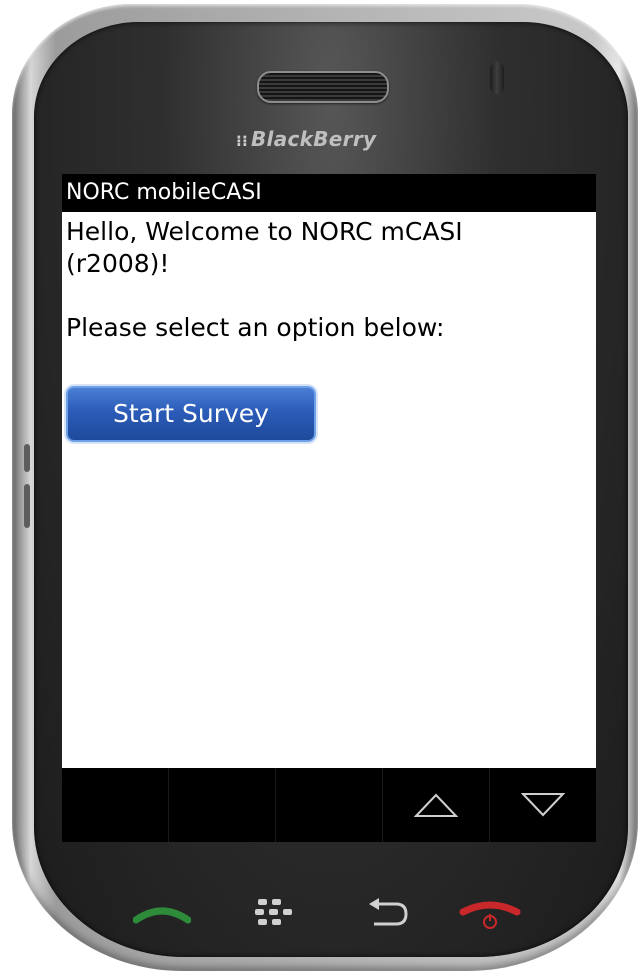 The width and height of the screenshot is (638, 971). I want to click on down-arrow-icon, so click(543, 805).